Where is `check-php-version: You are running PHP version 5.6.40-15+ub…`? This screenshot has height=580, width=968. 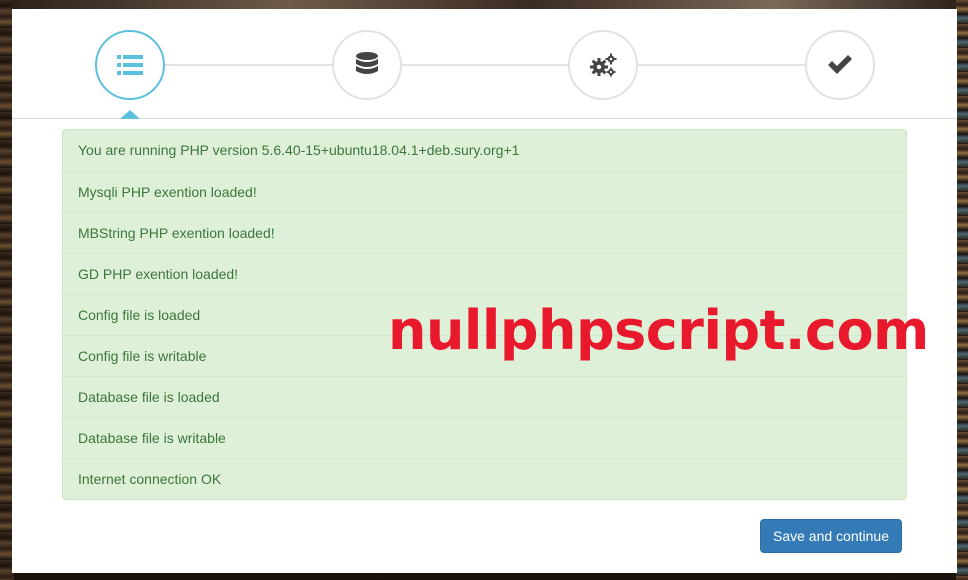
check-php-version: You are running PHP version 5.6.40-15+ub… is located at coordinates (299, 150).